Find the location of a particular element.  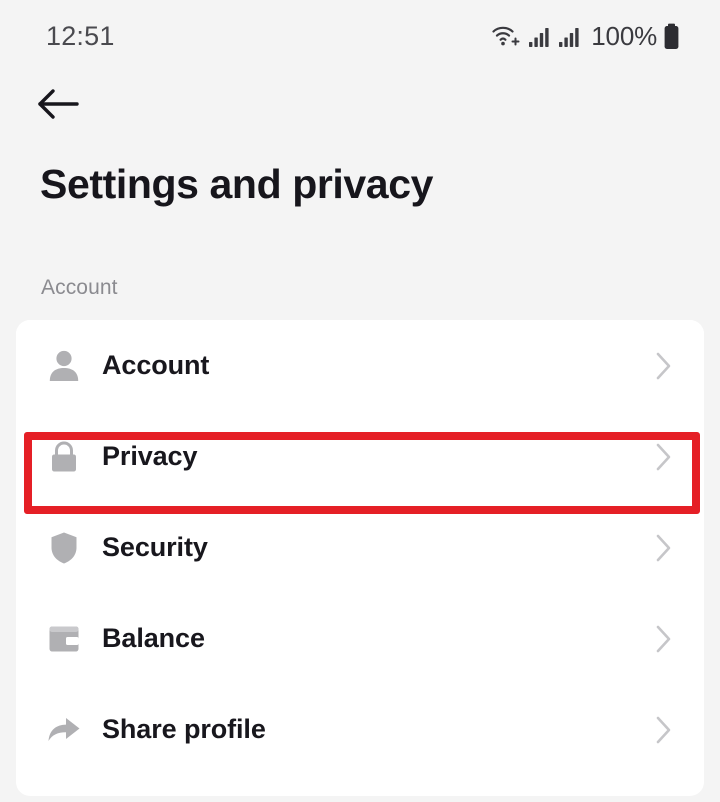

list-item-account: Account is located at coordinates (360, 365).